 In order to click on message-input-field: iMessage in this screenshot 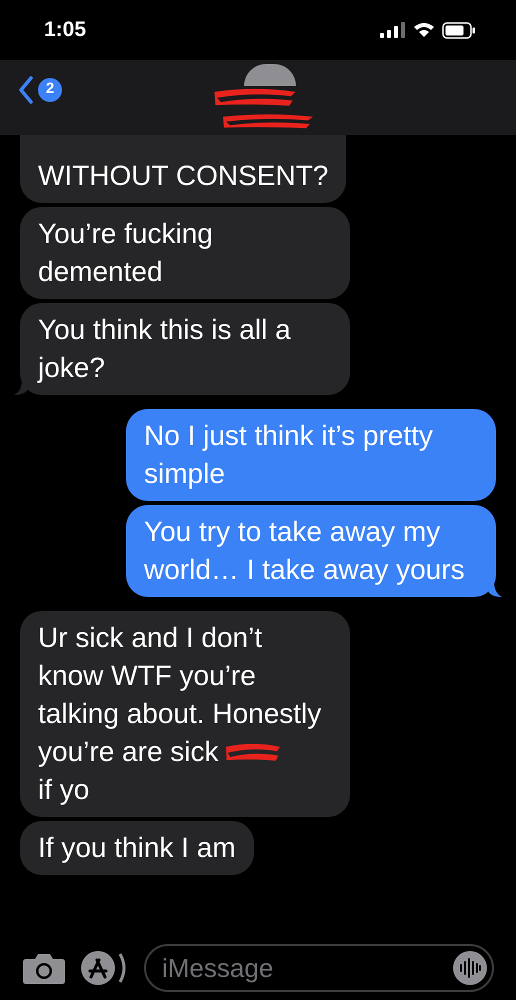, I will do `click(319, 968)`.